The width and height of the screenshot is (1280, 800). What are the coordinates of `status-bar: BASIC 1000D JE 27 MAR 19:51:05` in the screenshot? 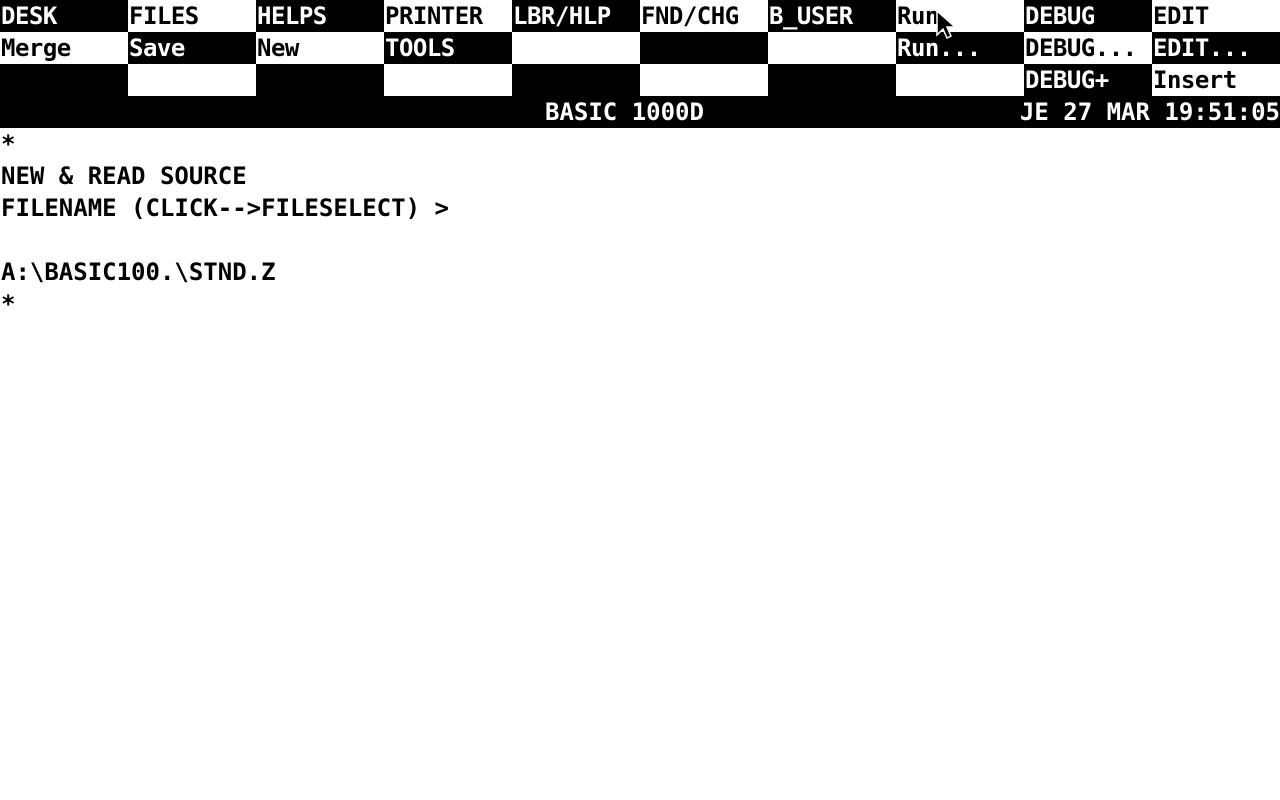 It's located at (640, 112).